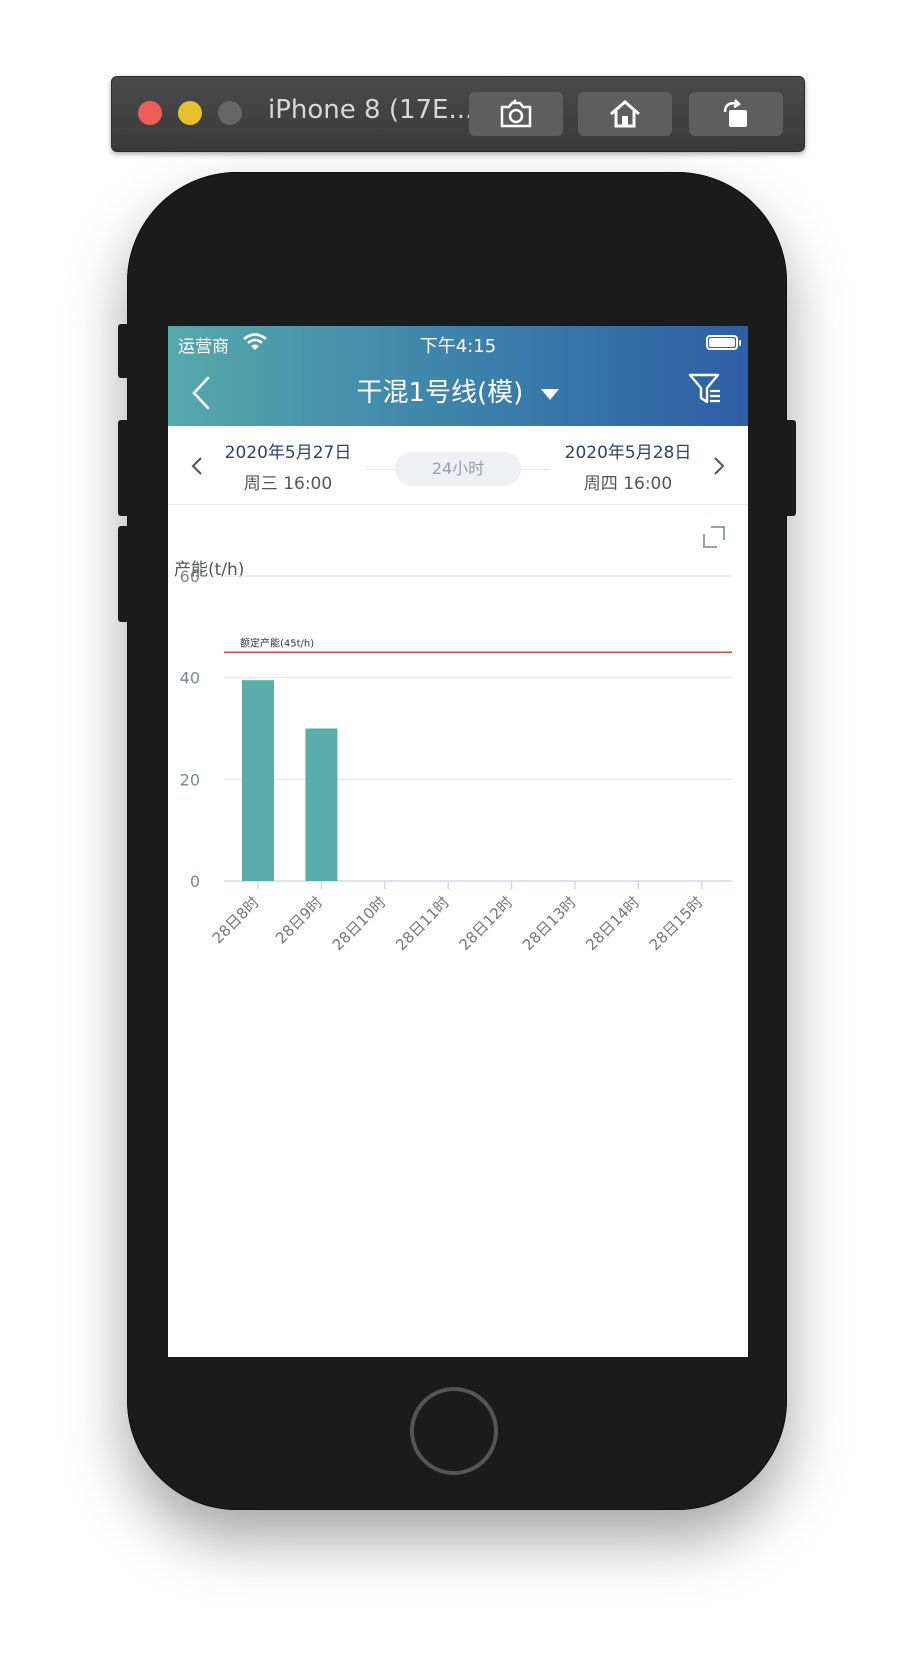  What do you see at coordinates (124, 468) in the screenshot?
I see `volume-up-button` at bounding box center [124, 468].